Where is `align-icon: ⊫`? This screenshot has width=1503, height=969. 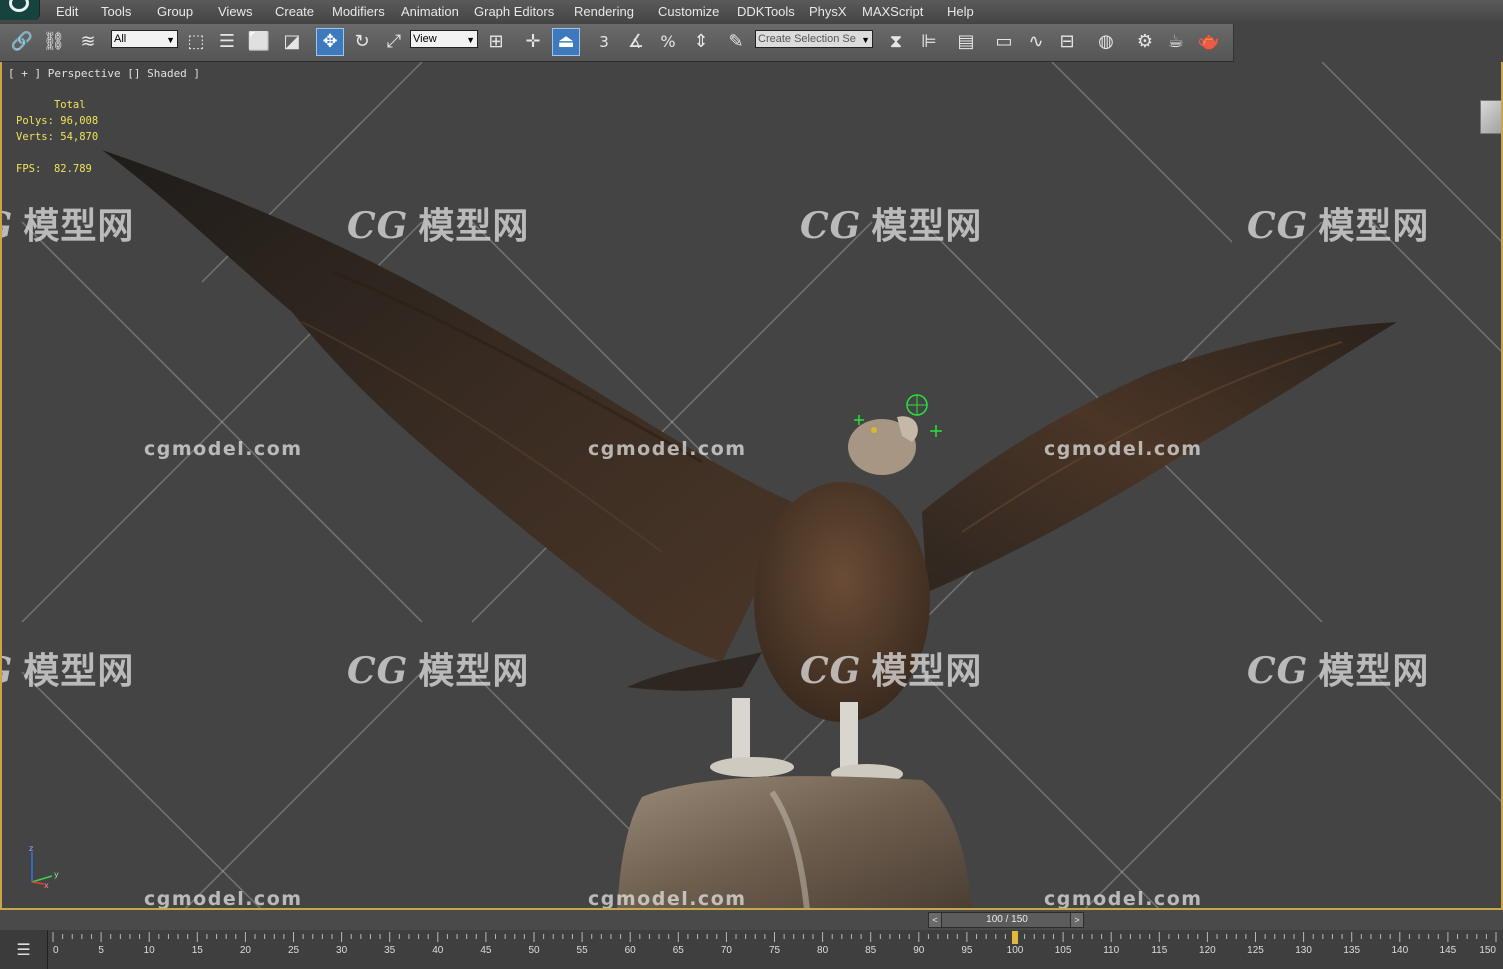
align-icon: ⊫ is located at coordinates (929, 42).